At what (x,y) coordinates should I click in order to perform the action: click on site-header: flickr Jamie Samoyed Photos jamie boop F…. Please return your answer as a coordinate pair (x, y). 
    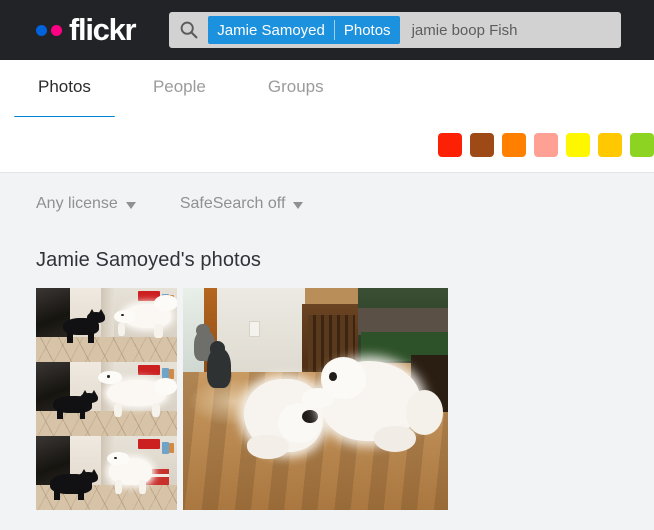
    Looking at the image, I should click on (327, 30).